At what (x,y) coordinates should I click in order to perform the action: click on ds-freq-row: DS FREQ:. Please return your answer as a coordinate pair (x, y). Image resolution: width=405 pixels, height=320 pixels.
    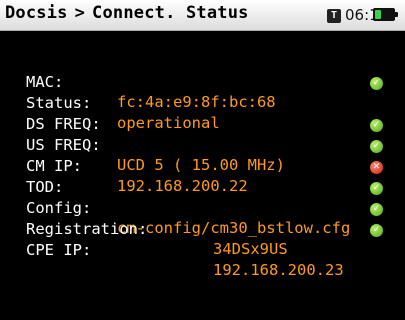
    Looking at the image, I should click on (202, 113).